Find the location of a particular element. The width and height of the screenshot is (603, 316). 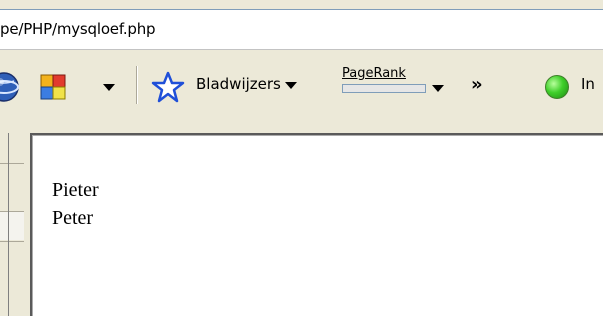

page-text-line: Pieter is located at coordinates (75, 190).